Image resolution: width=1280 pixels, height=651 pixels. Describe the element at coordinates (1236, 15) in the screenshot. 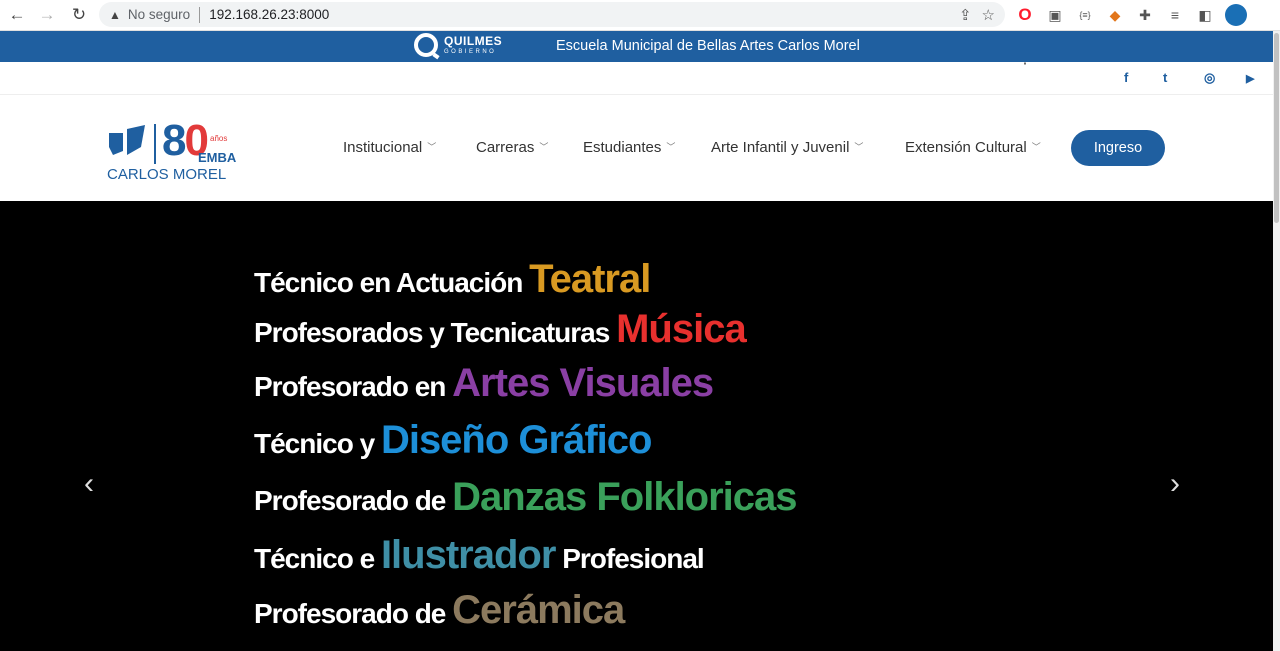

I see `profile-avatar` at that location.